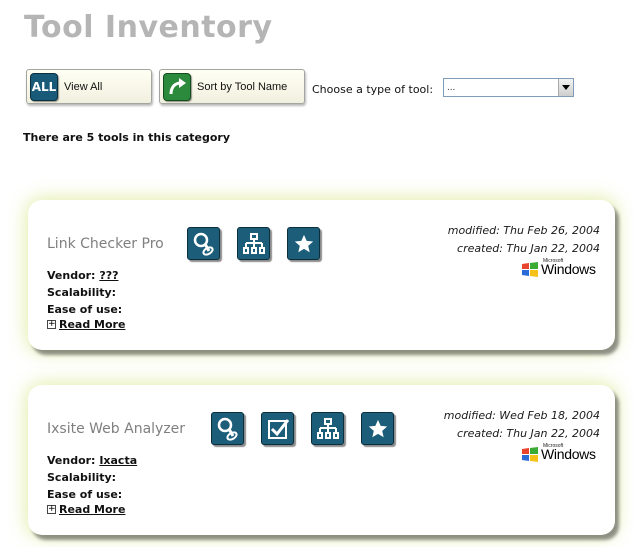 Image resolution: width=634 pixels, height=547 pixels. What do you see at coordinates (108, 275) in the screenshot?
I see `vendor-link: ???` at bounding box center [108, 275].